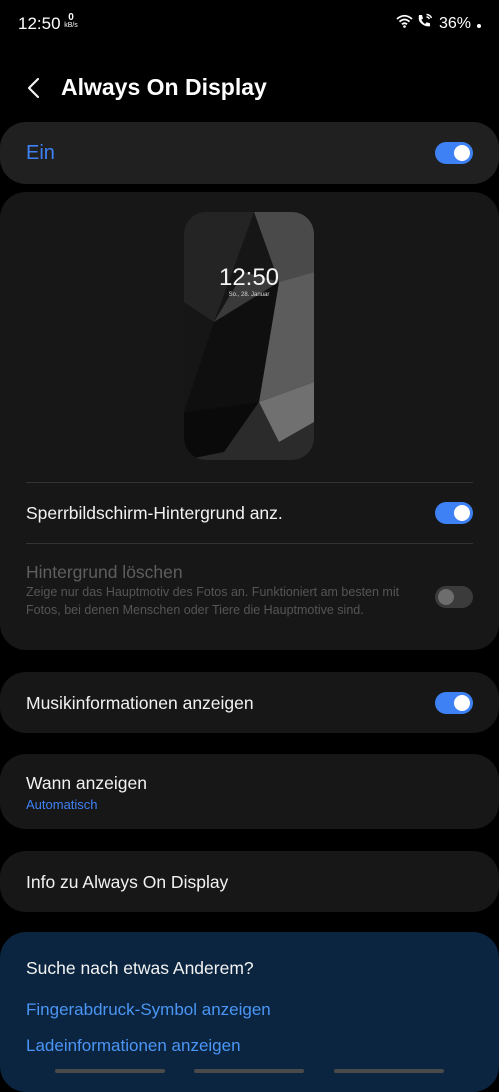 The image size is (499, 1092). I want to click on data-rate-value: 0, so click(71, 17).